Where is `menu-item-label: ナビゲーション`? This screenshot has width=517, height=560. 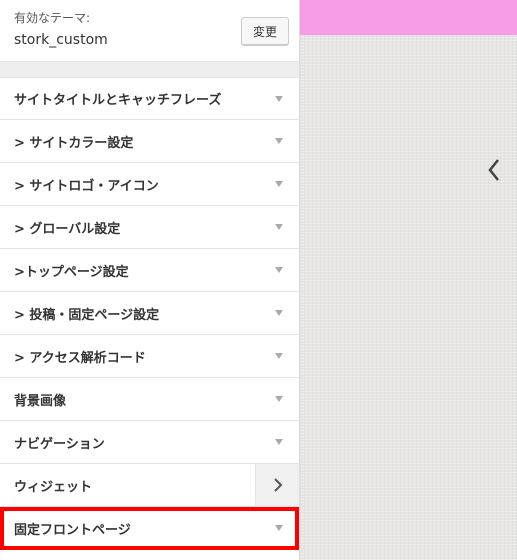
menu-item-label: ナビゲーション is located at coordinates (59, 444).